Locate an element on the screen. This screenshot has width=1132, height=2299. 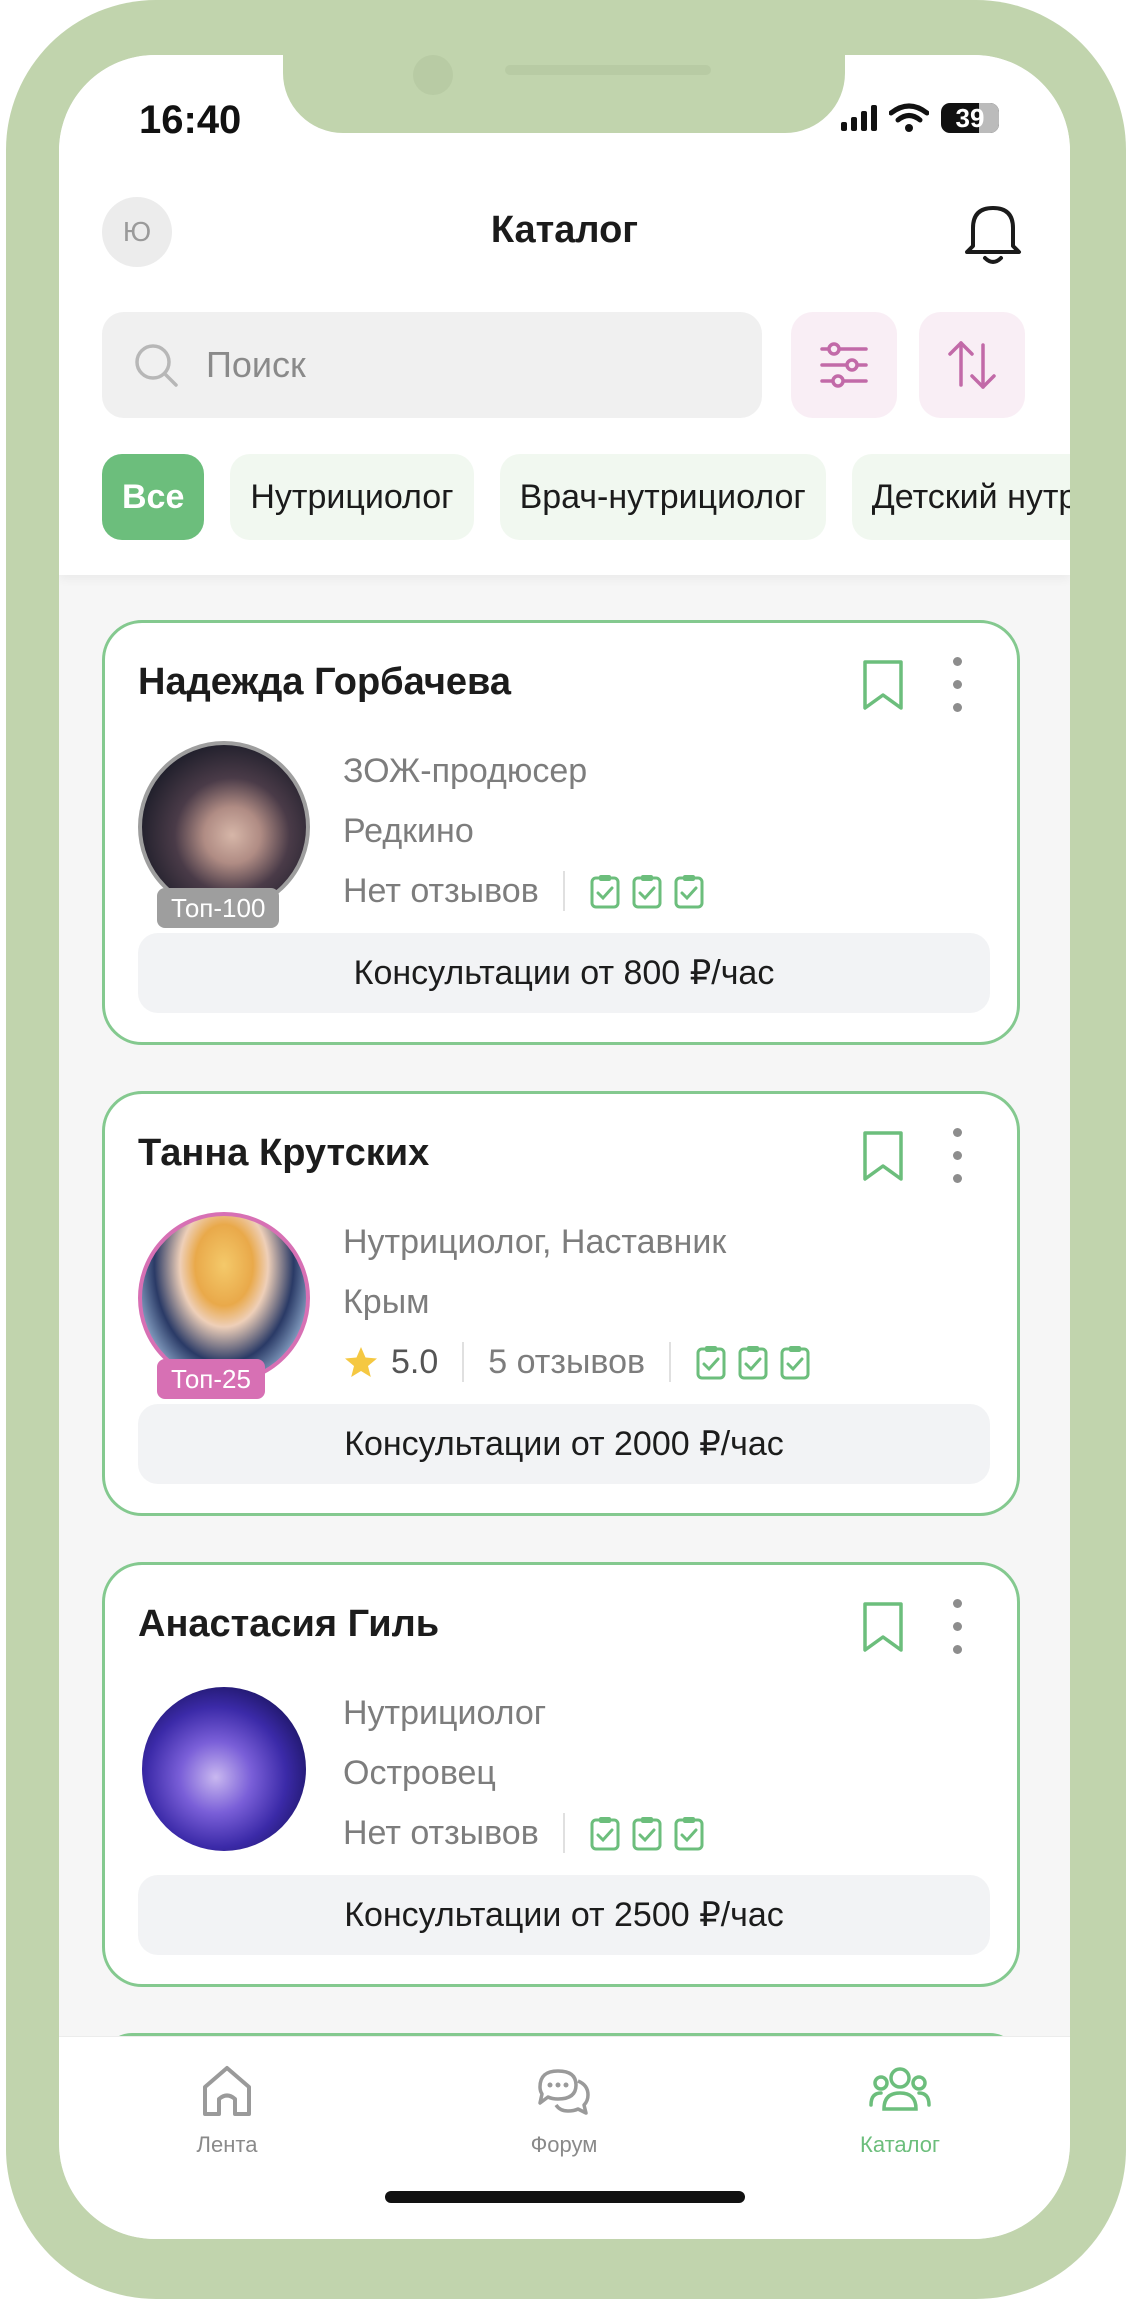
status-icons: 39 is located at coordinates (920, 118).